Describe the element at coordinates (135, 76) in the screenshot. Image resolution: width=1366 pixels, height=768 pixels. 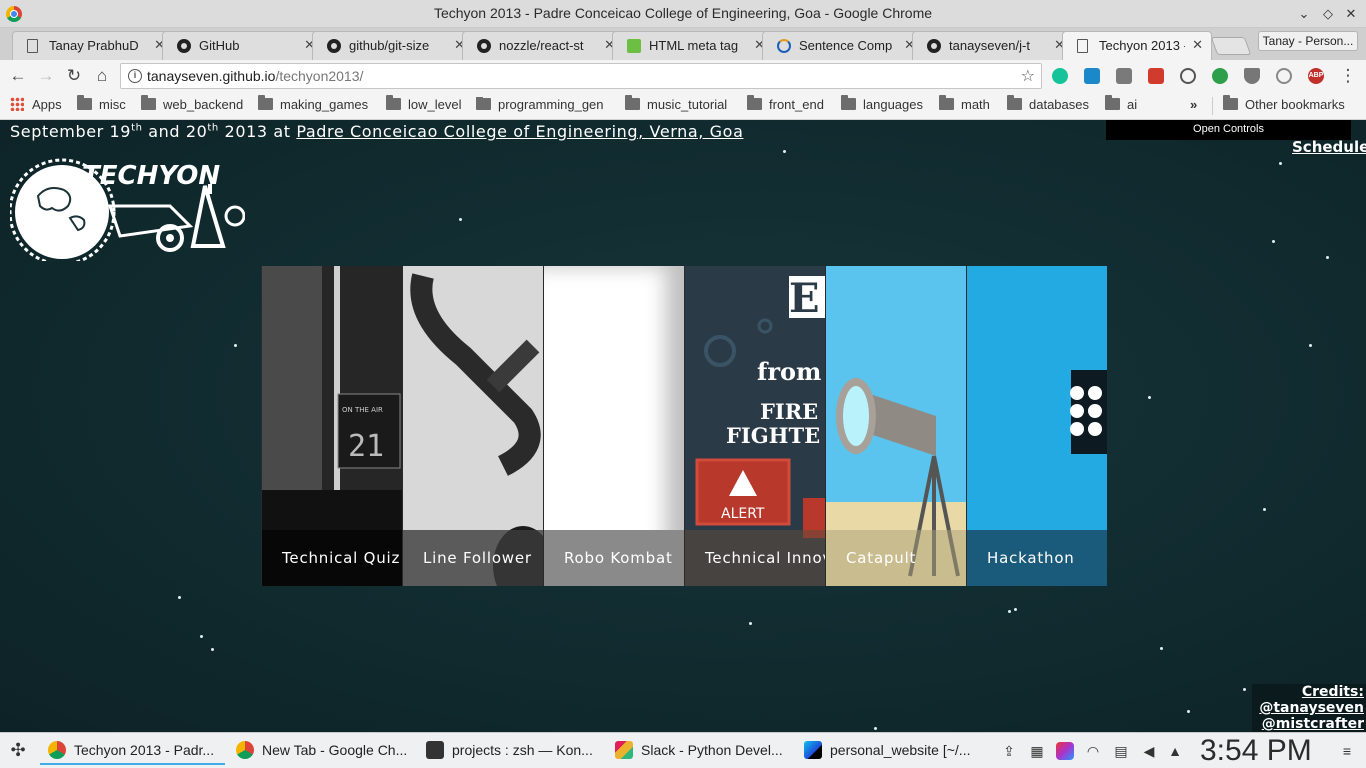
I see `info-icon: i` at that location.